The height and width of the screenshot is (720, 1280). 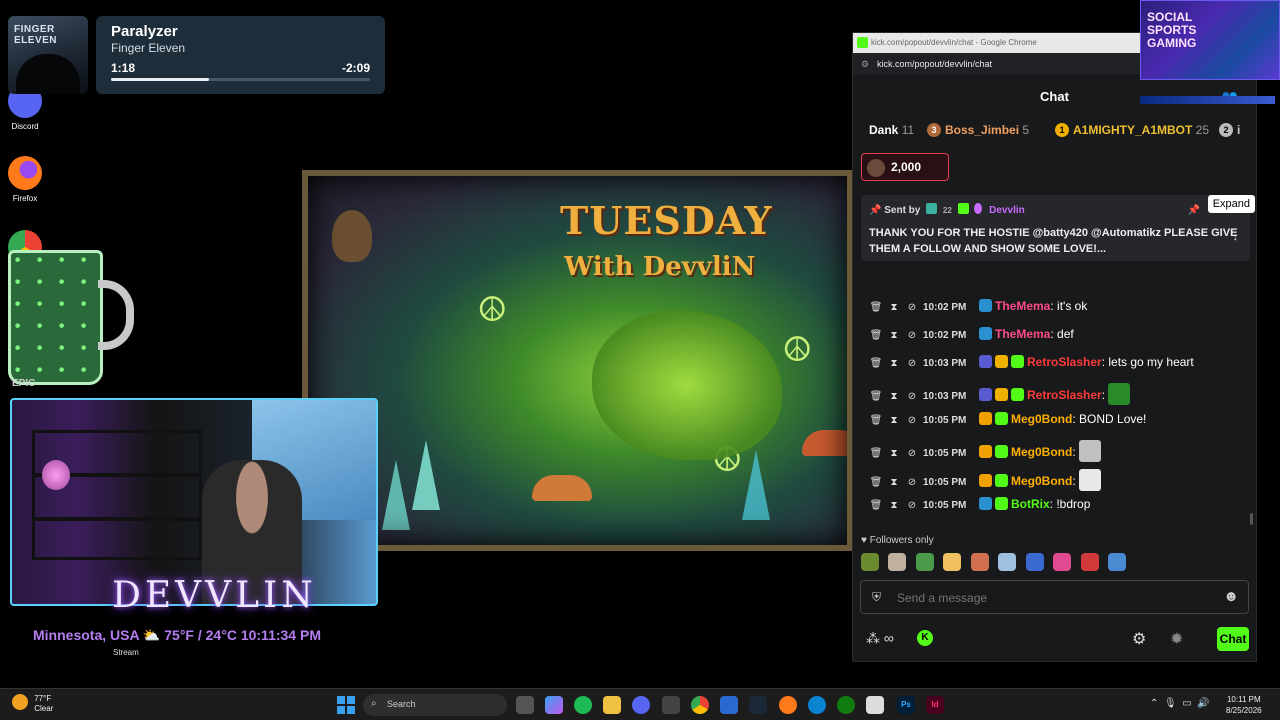 I want to click on spotify-icon, so click(x=583, y=705).